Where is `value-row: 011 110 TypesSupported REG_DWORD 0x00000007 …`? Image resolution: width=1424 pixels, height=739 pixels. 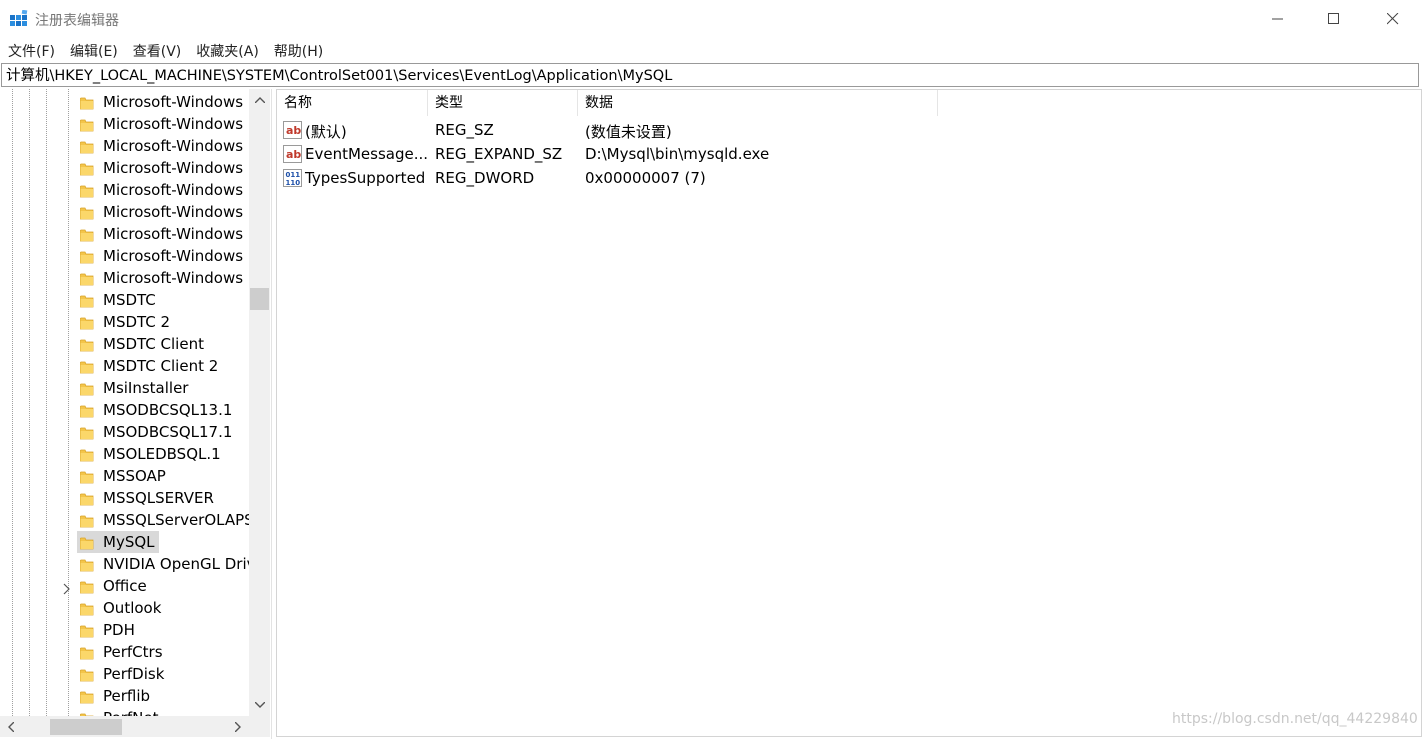
value-row: 011 110 TypesSupported REG_DWORD 0x00000007 … is located at coordinates (727, 178).